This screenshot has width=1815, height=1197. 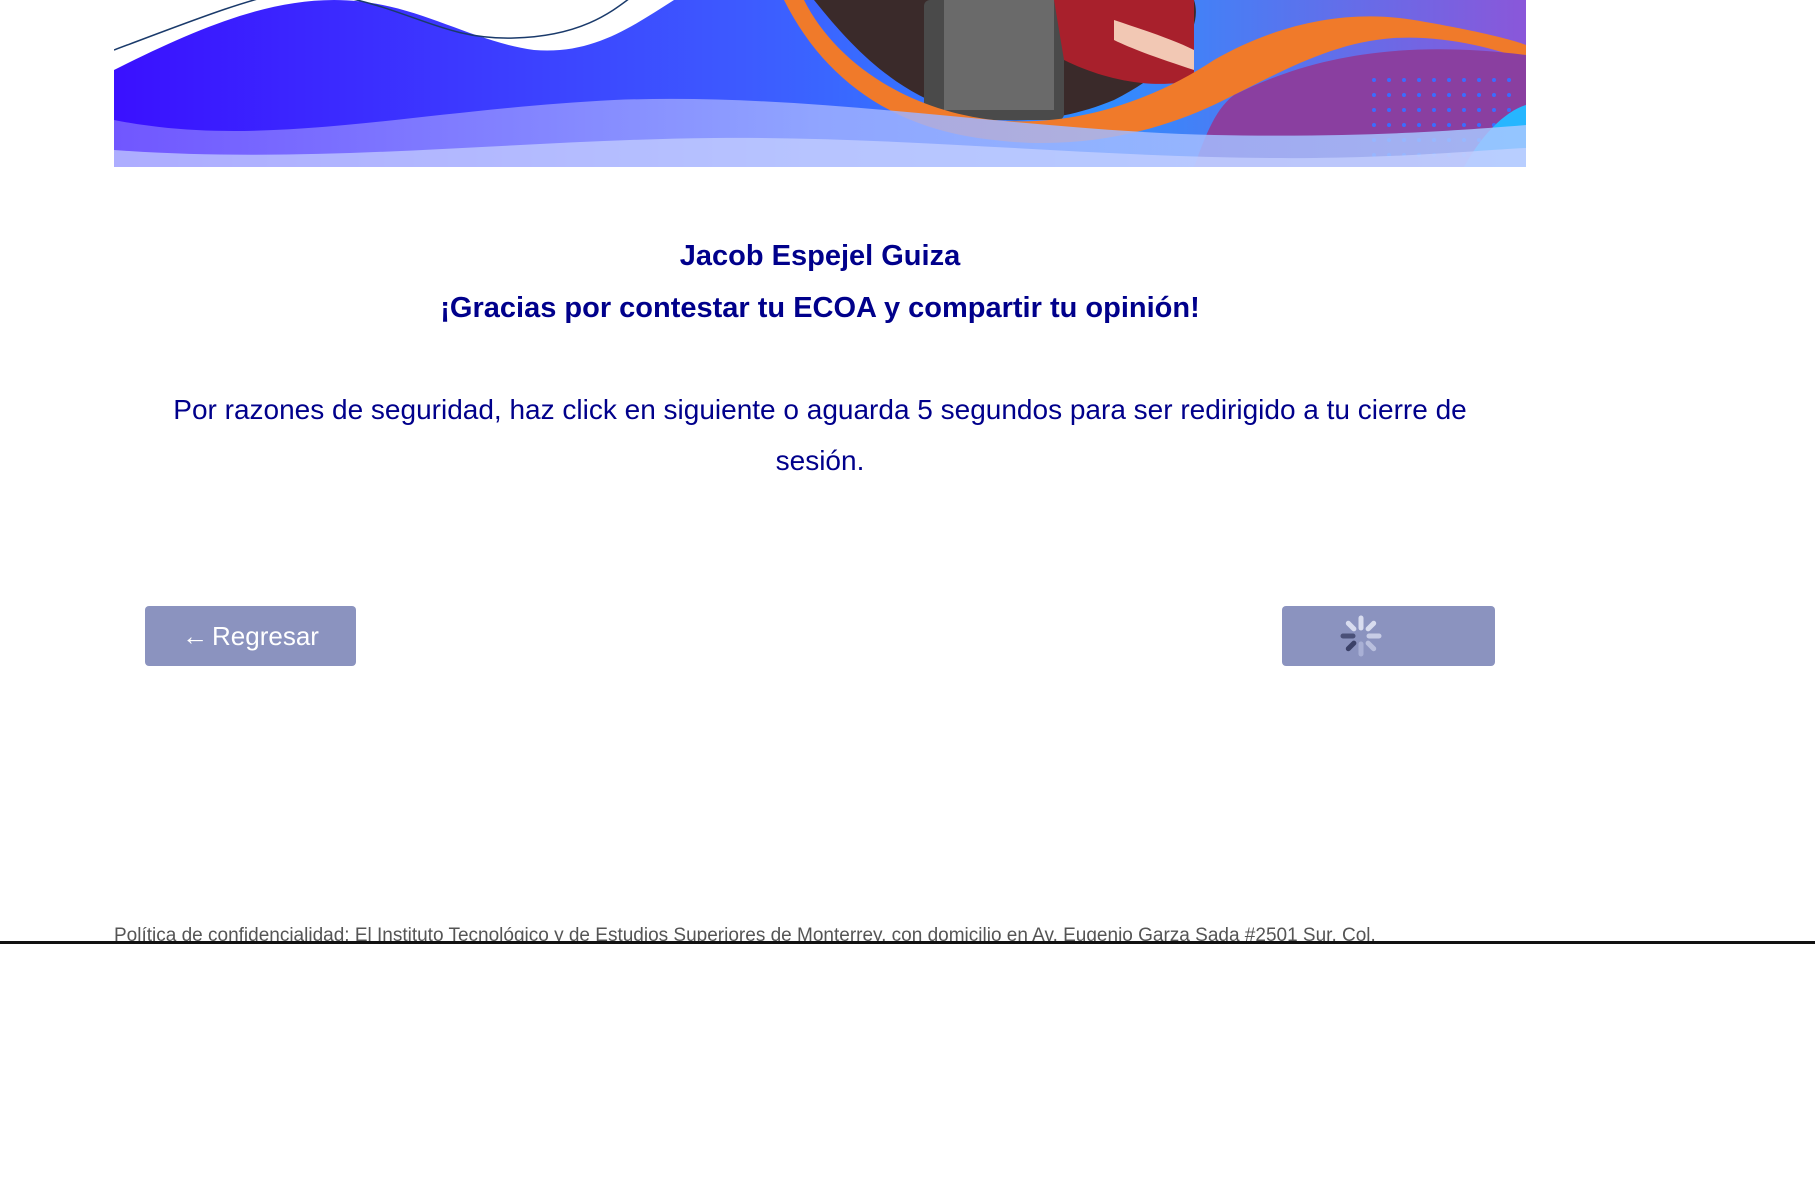 What do you see at coordinates (1361, 636) in the screenshot?
I see `loading-spinner-icon` at bounding box center [1361, 636].